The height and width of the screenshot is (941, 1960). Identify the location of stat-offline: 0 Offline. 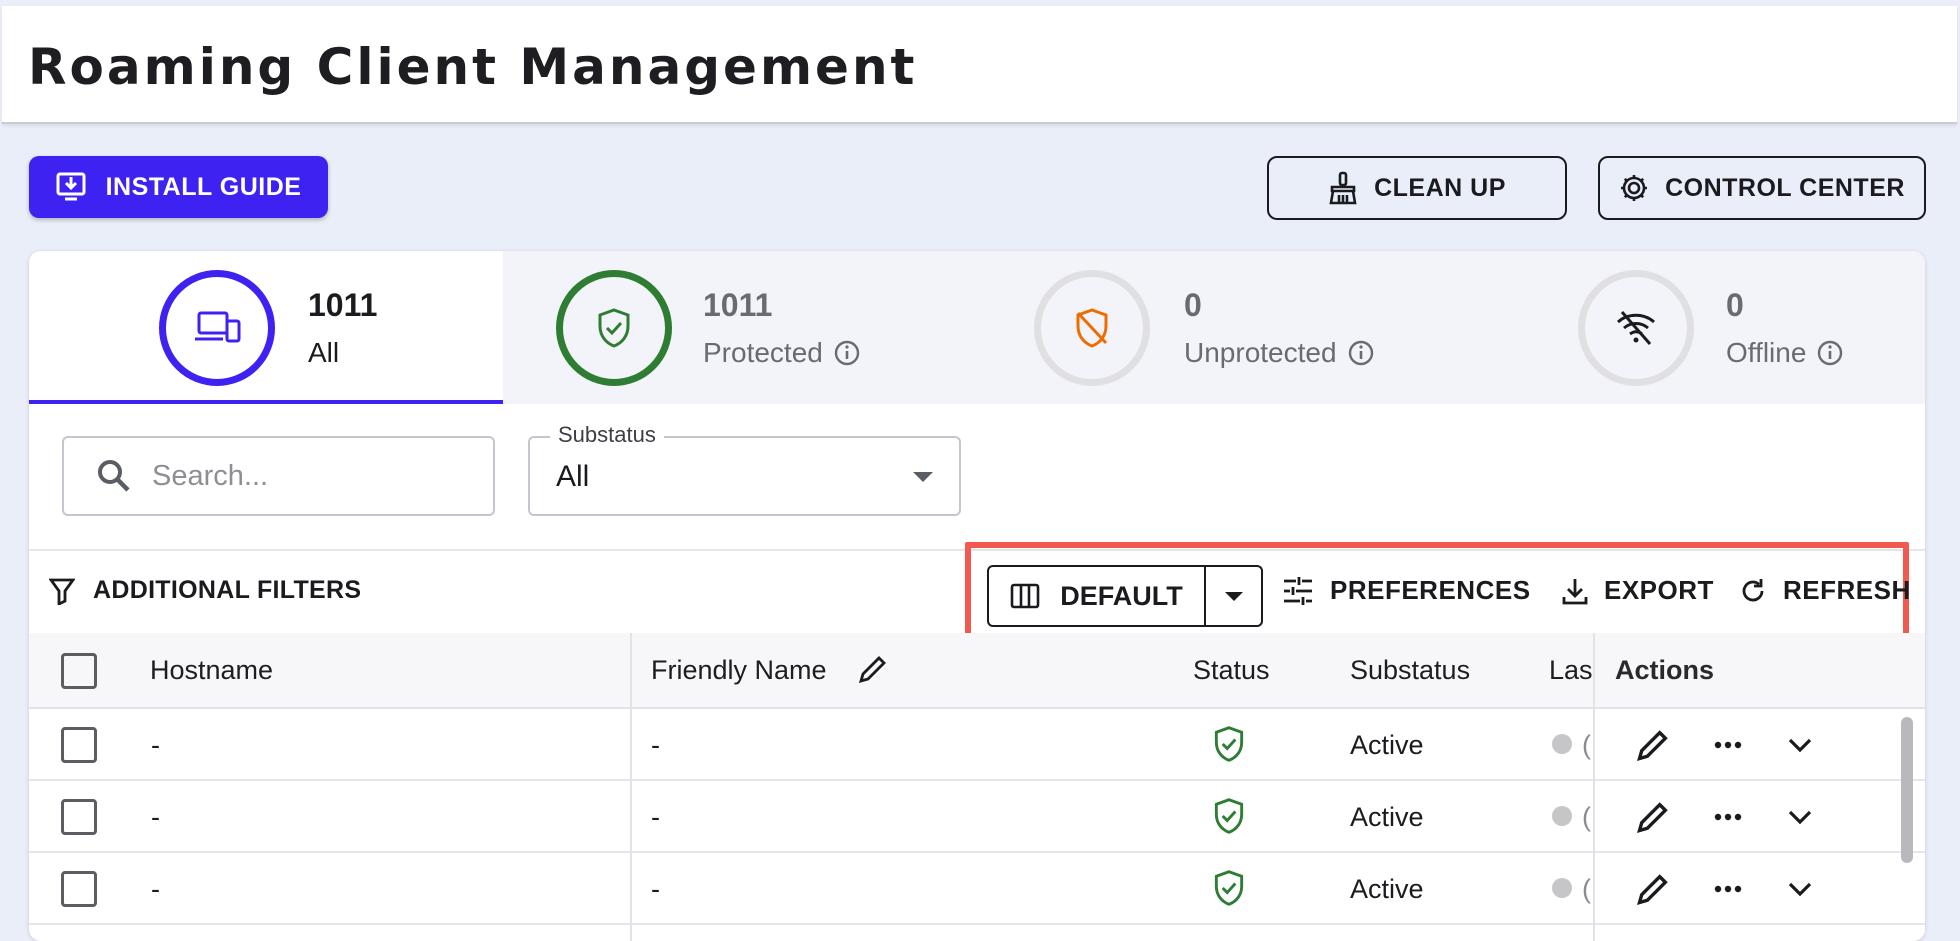
(1684, 327).